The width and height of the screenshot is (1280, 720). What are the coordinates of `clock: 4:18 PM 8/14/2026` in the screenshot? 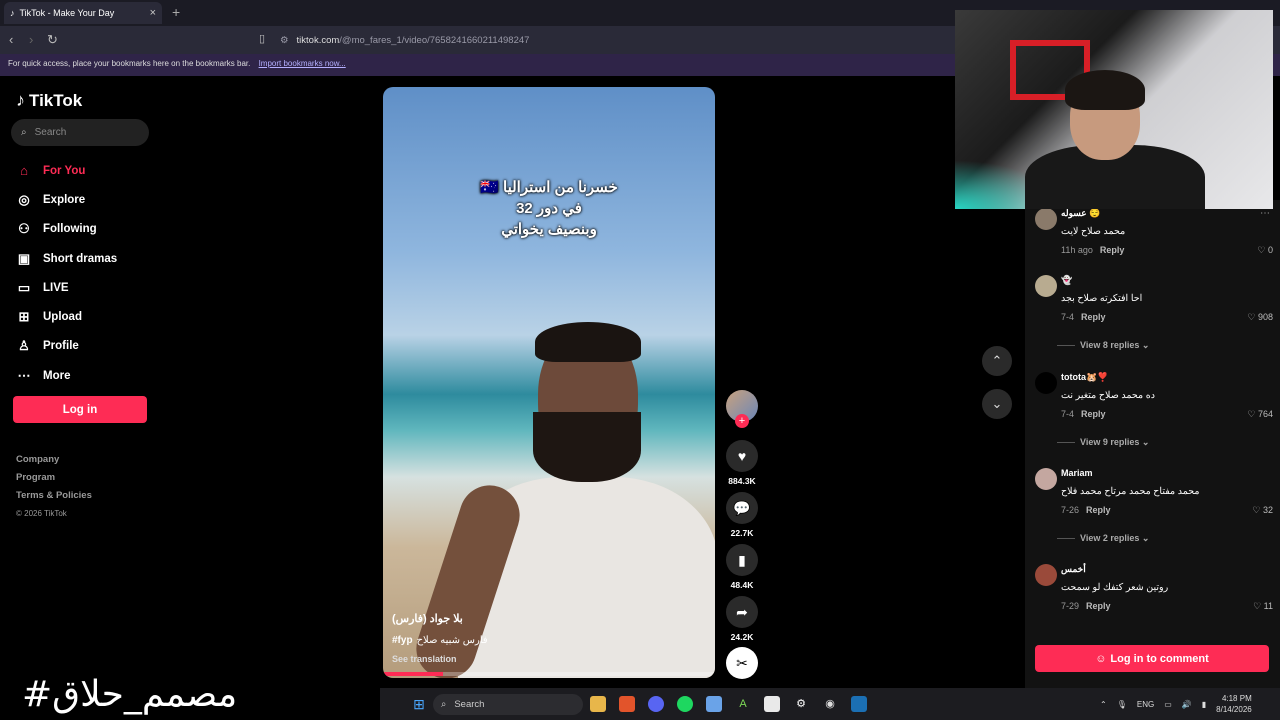 It's located at (1234, 704).